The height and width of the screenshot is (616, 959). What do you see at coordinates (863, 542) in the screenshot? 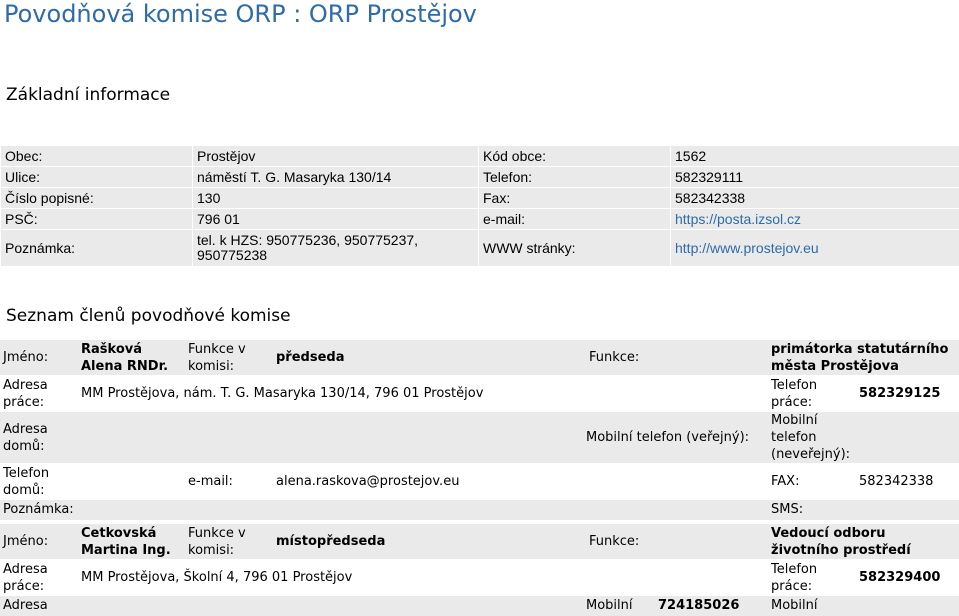
I see `member-function: Vedoucí odboru životního prostředí` at bounding box center [863, 542].